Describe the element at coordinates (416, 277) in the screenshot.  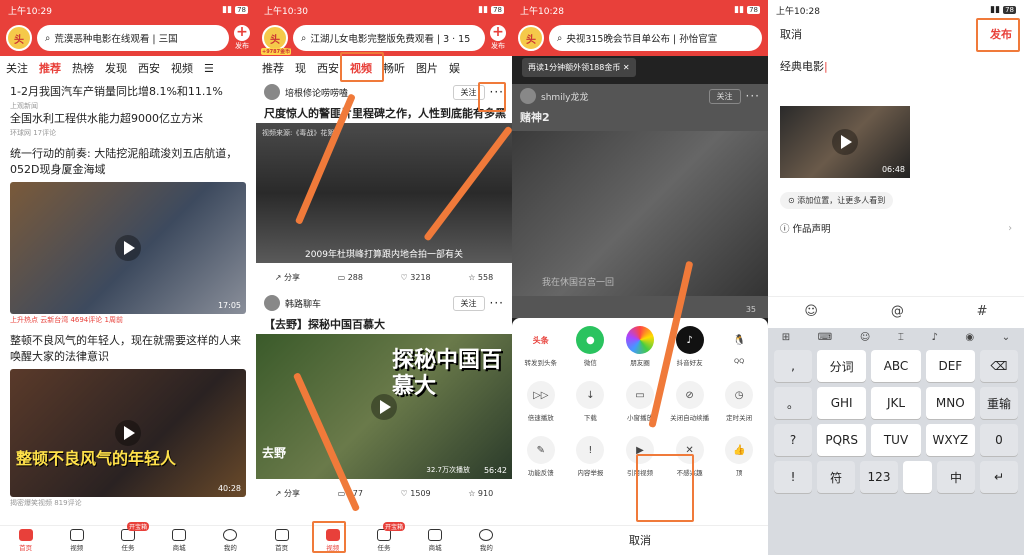
I see `like-button: ♡ 3218` at that location.